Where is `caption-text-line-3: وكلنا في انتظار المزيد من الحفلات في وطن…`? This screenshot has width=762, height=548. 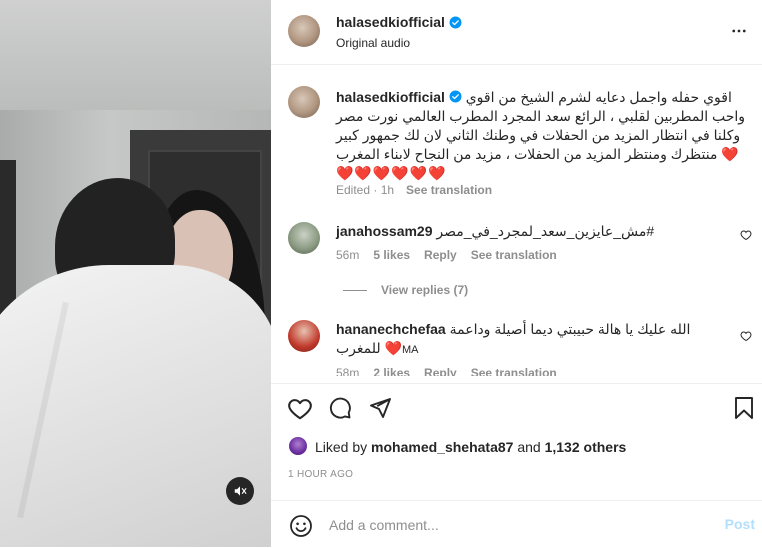 caption-text-line-3: وكلنا في انتظار المزيد من الحفلات في وطن… is located at coordinates (538, 135).